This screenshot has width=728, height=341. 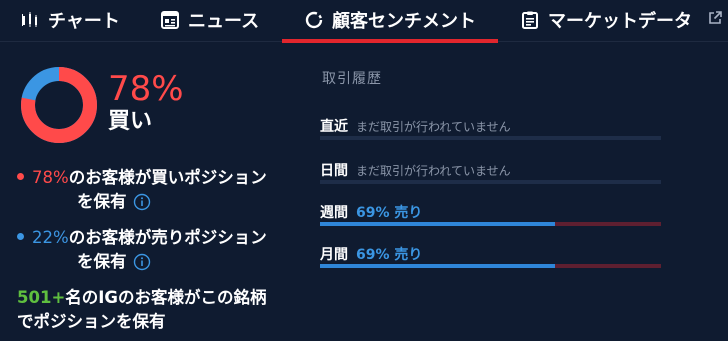 I want to click on period-label: 日間, so click(x=334, y=171).